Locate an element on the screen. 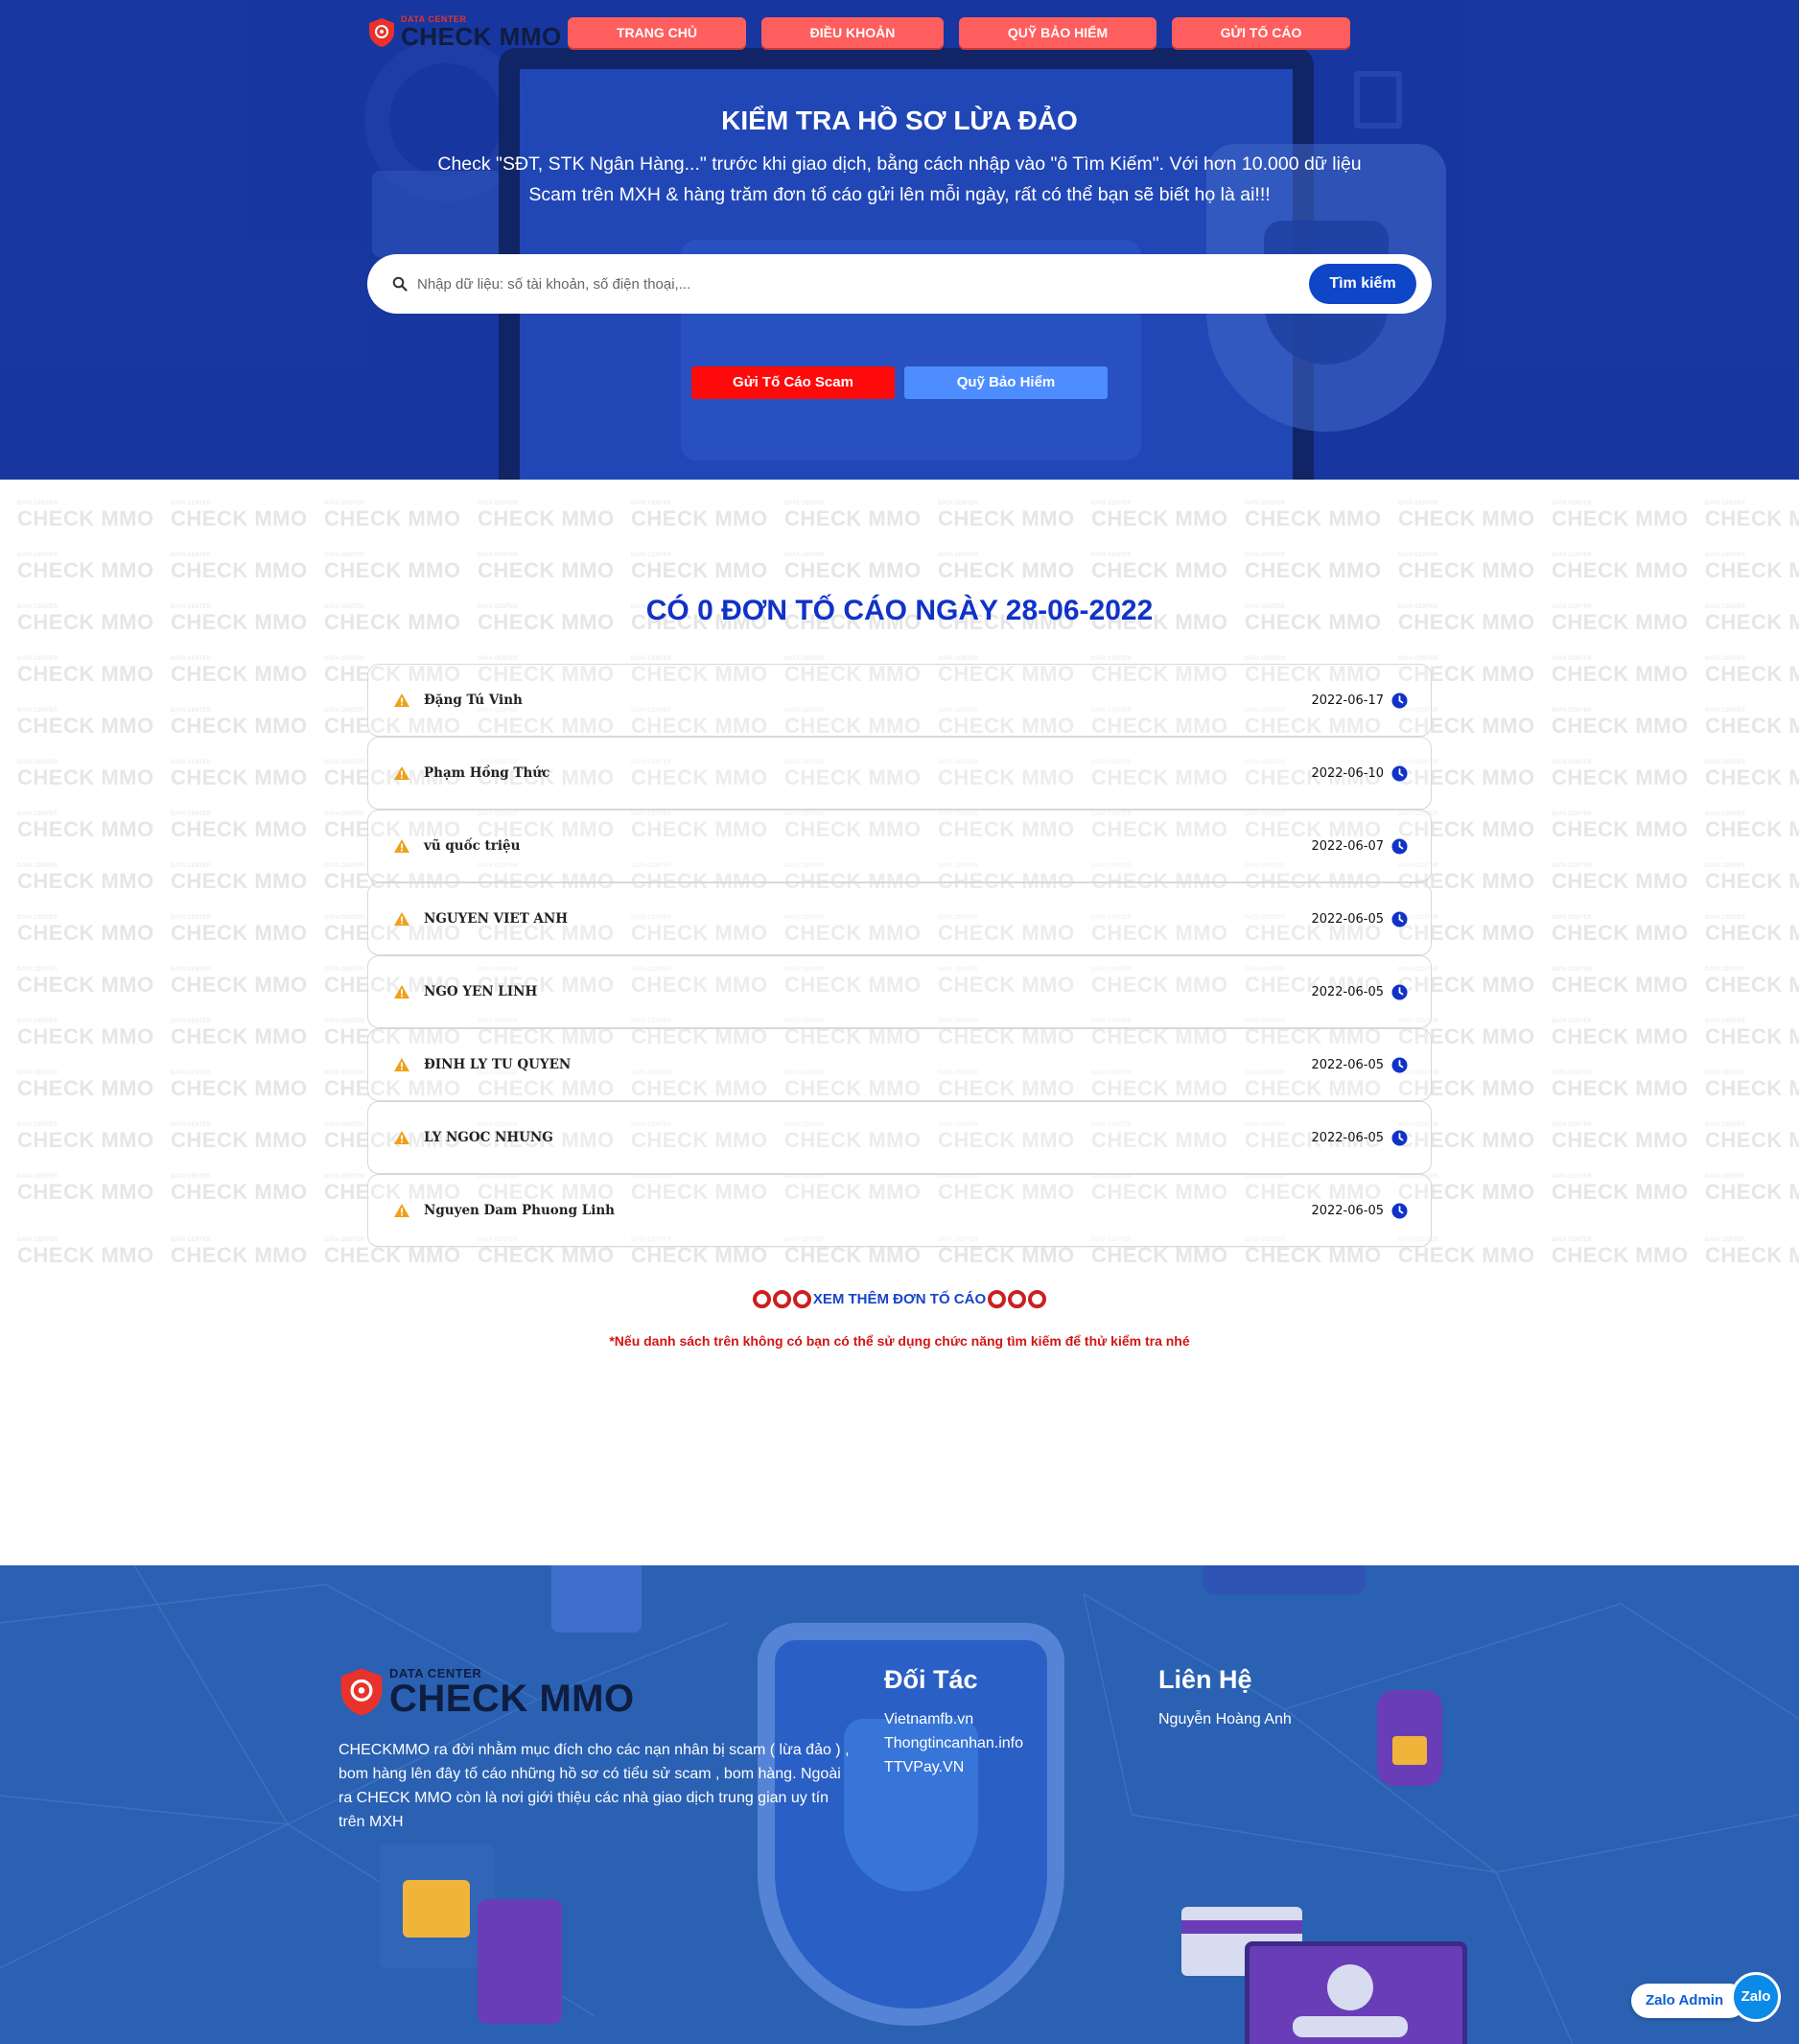 The image size is (1799, 2044). report-name: NGUYEN VIET ANH is located at coordinates (496, 919).